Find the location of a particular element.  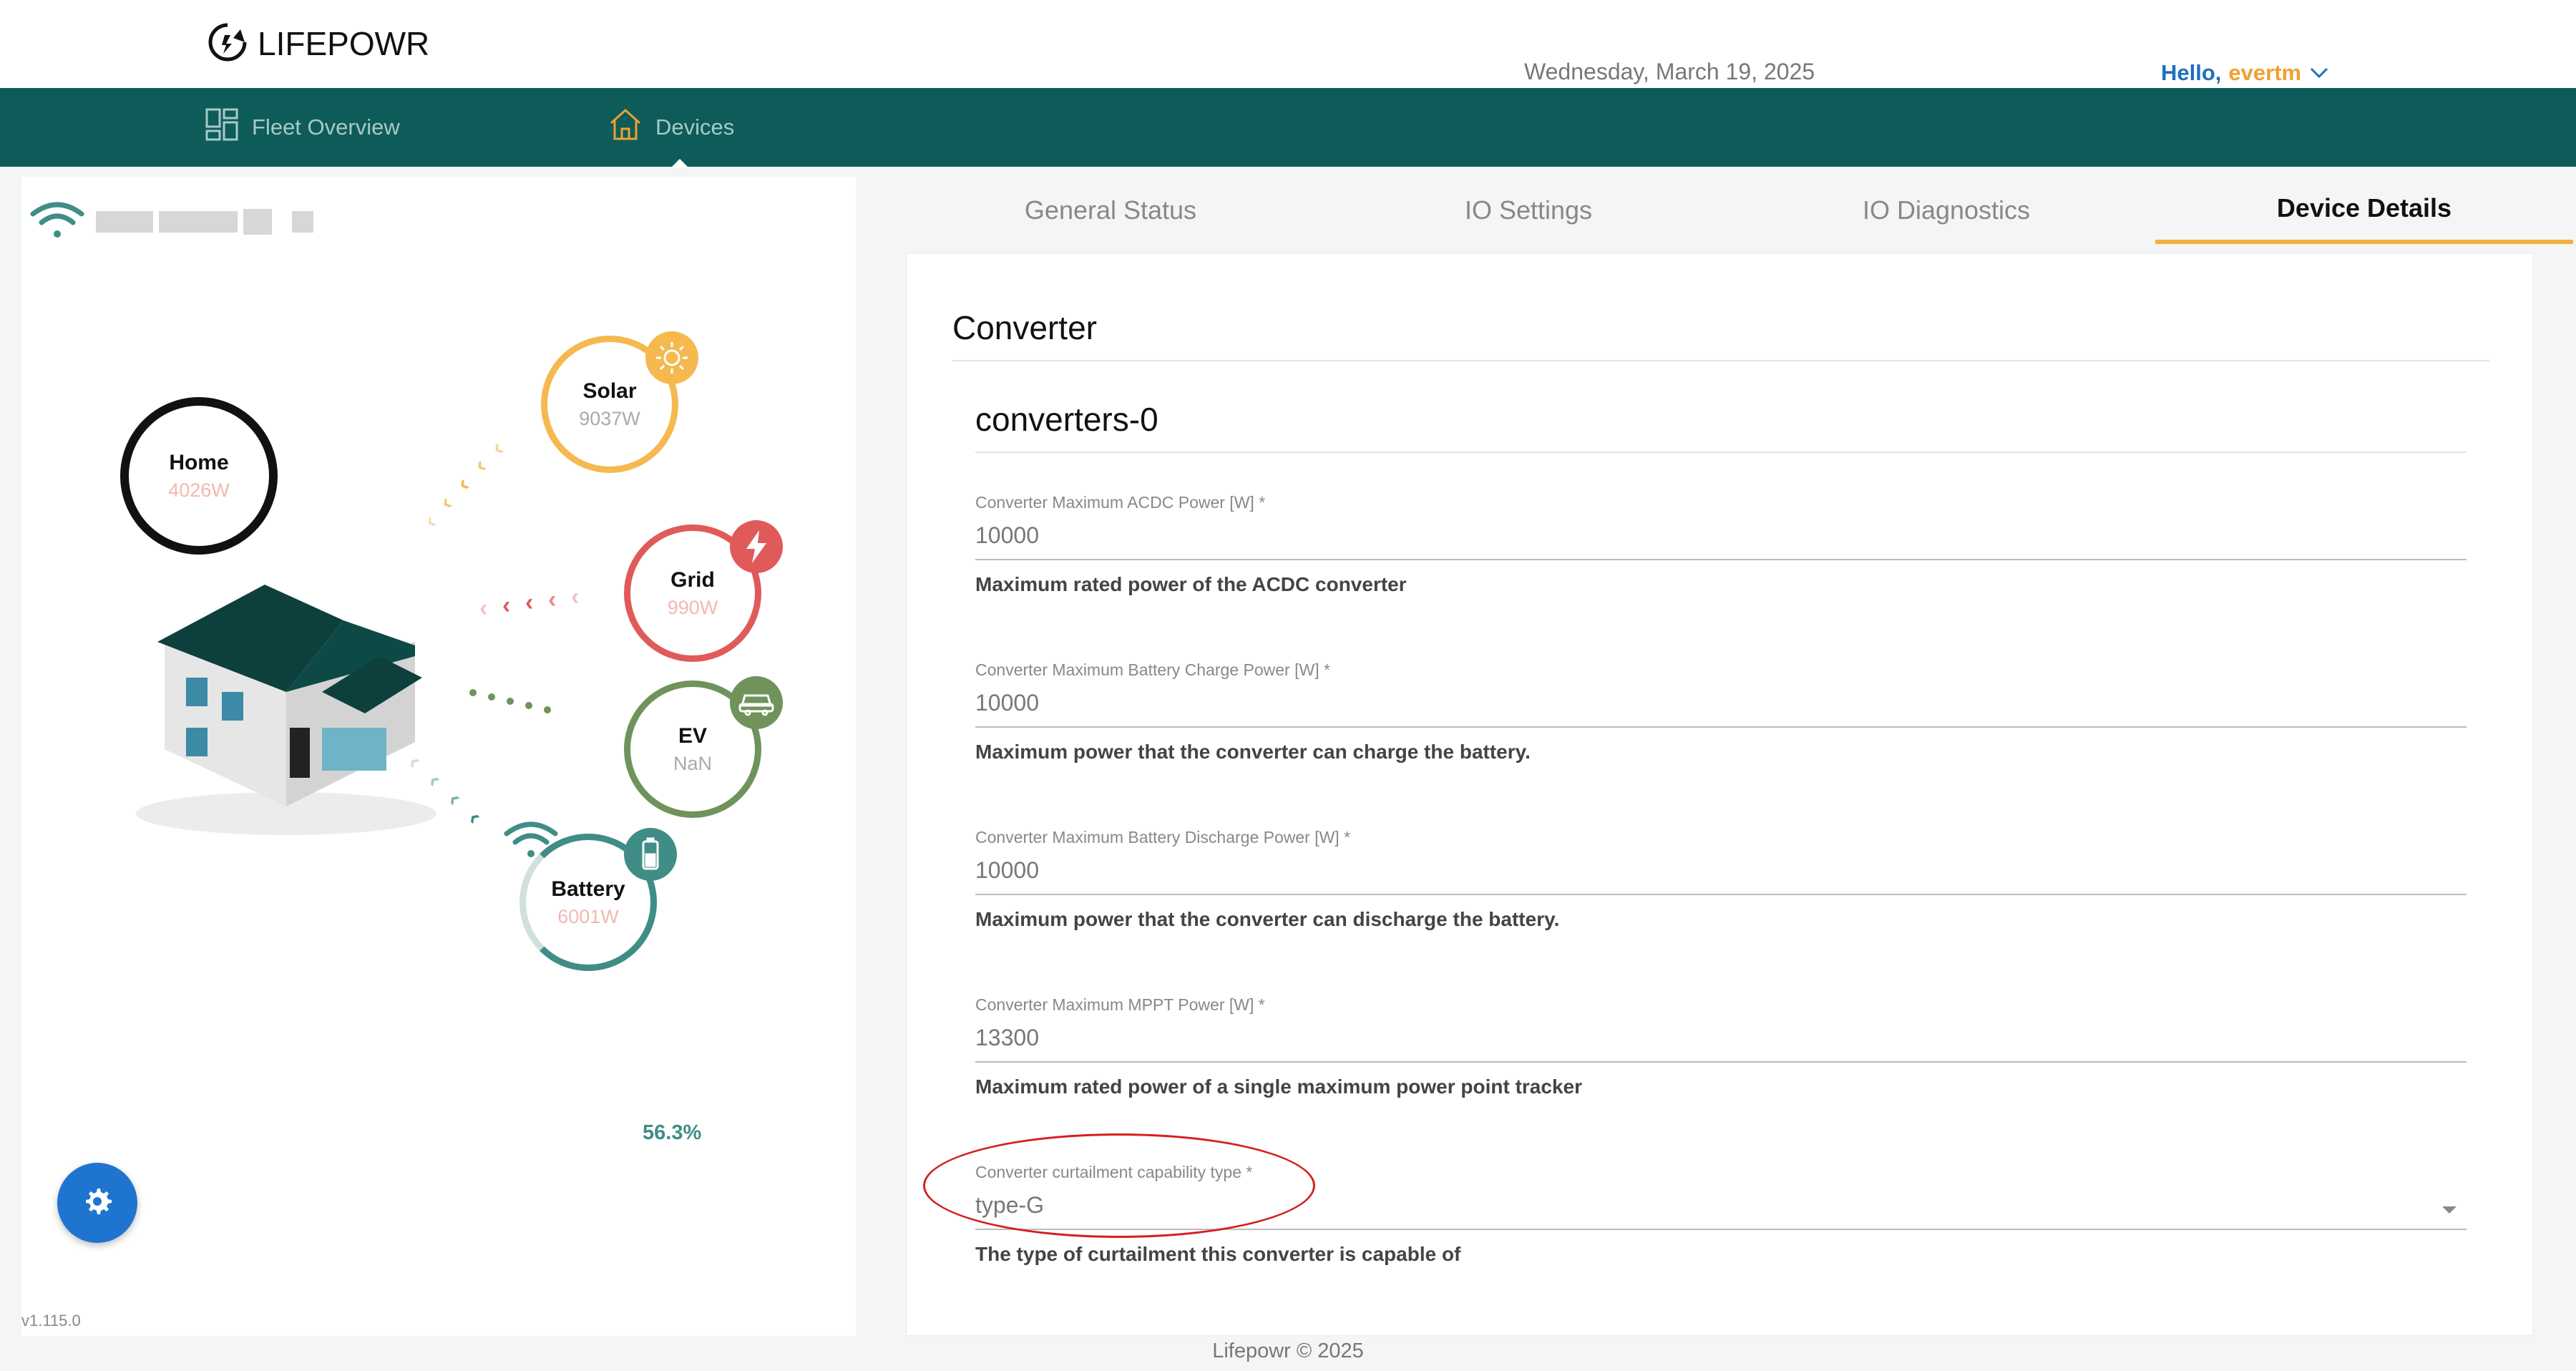

home-node: Home 4026W is located at coordinates (199, 476).